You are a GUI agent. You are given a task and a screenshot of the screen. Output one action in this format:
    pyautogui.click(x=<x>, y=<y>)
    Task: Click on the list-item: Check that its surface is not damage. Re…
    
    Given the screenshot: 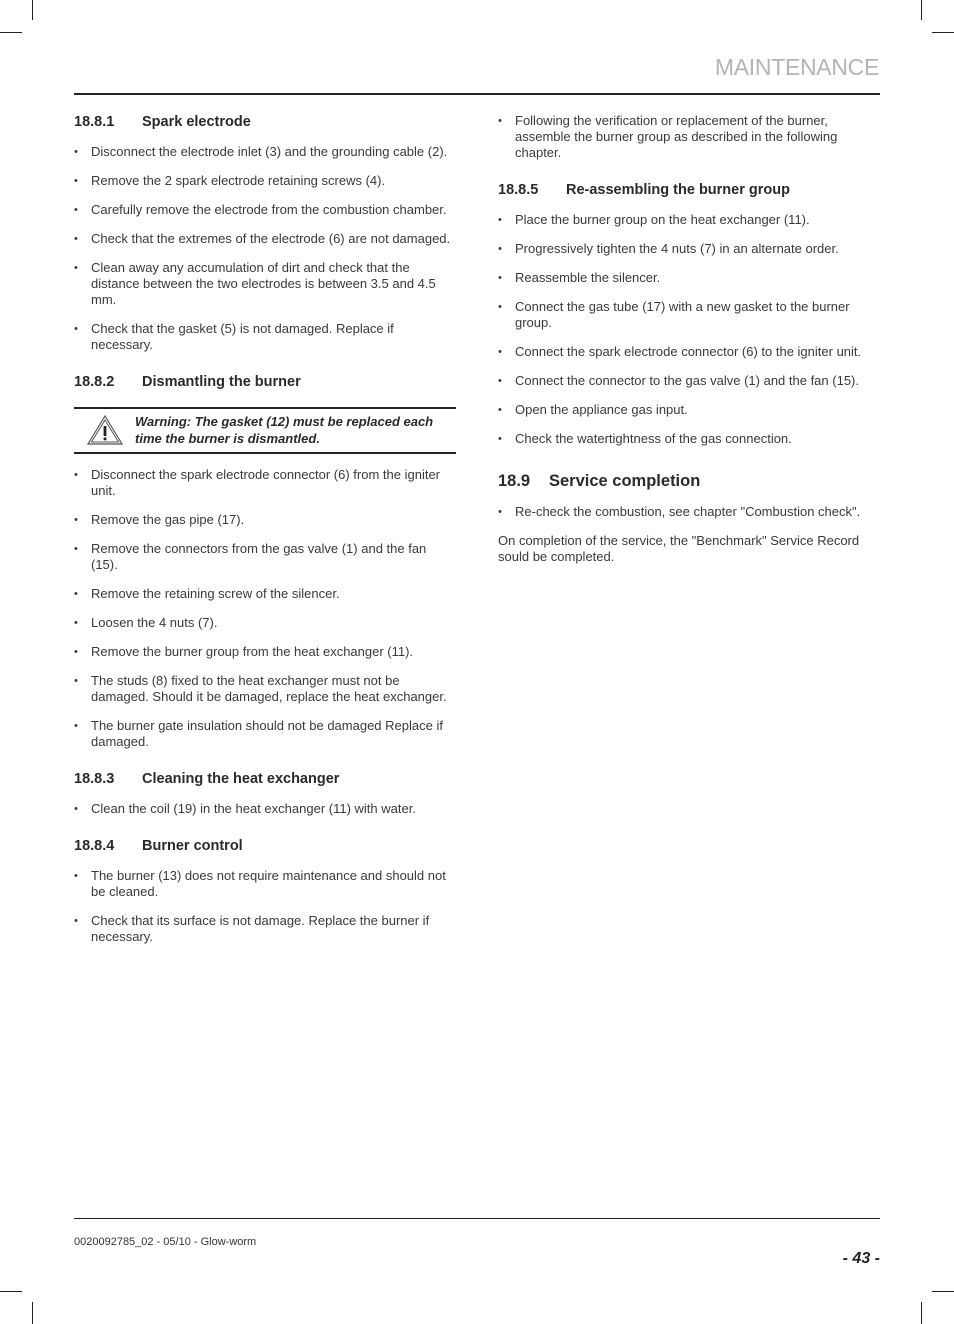 What is the action you would take?
    pyautogui.click(x=265, y=929)
    